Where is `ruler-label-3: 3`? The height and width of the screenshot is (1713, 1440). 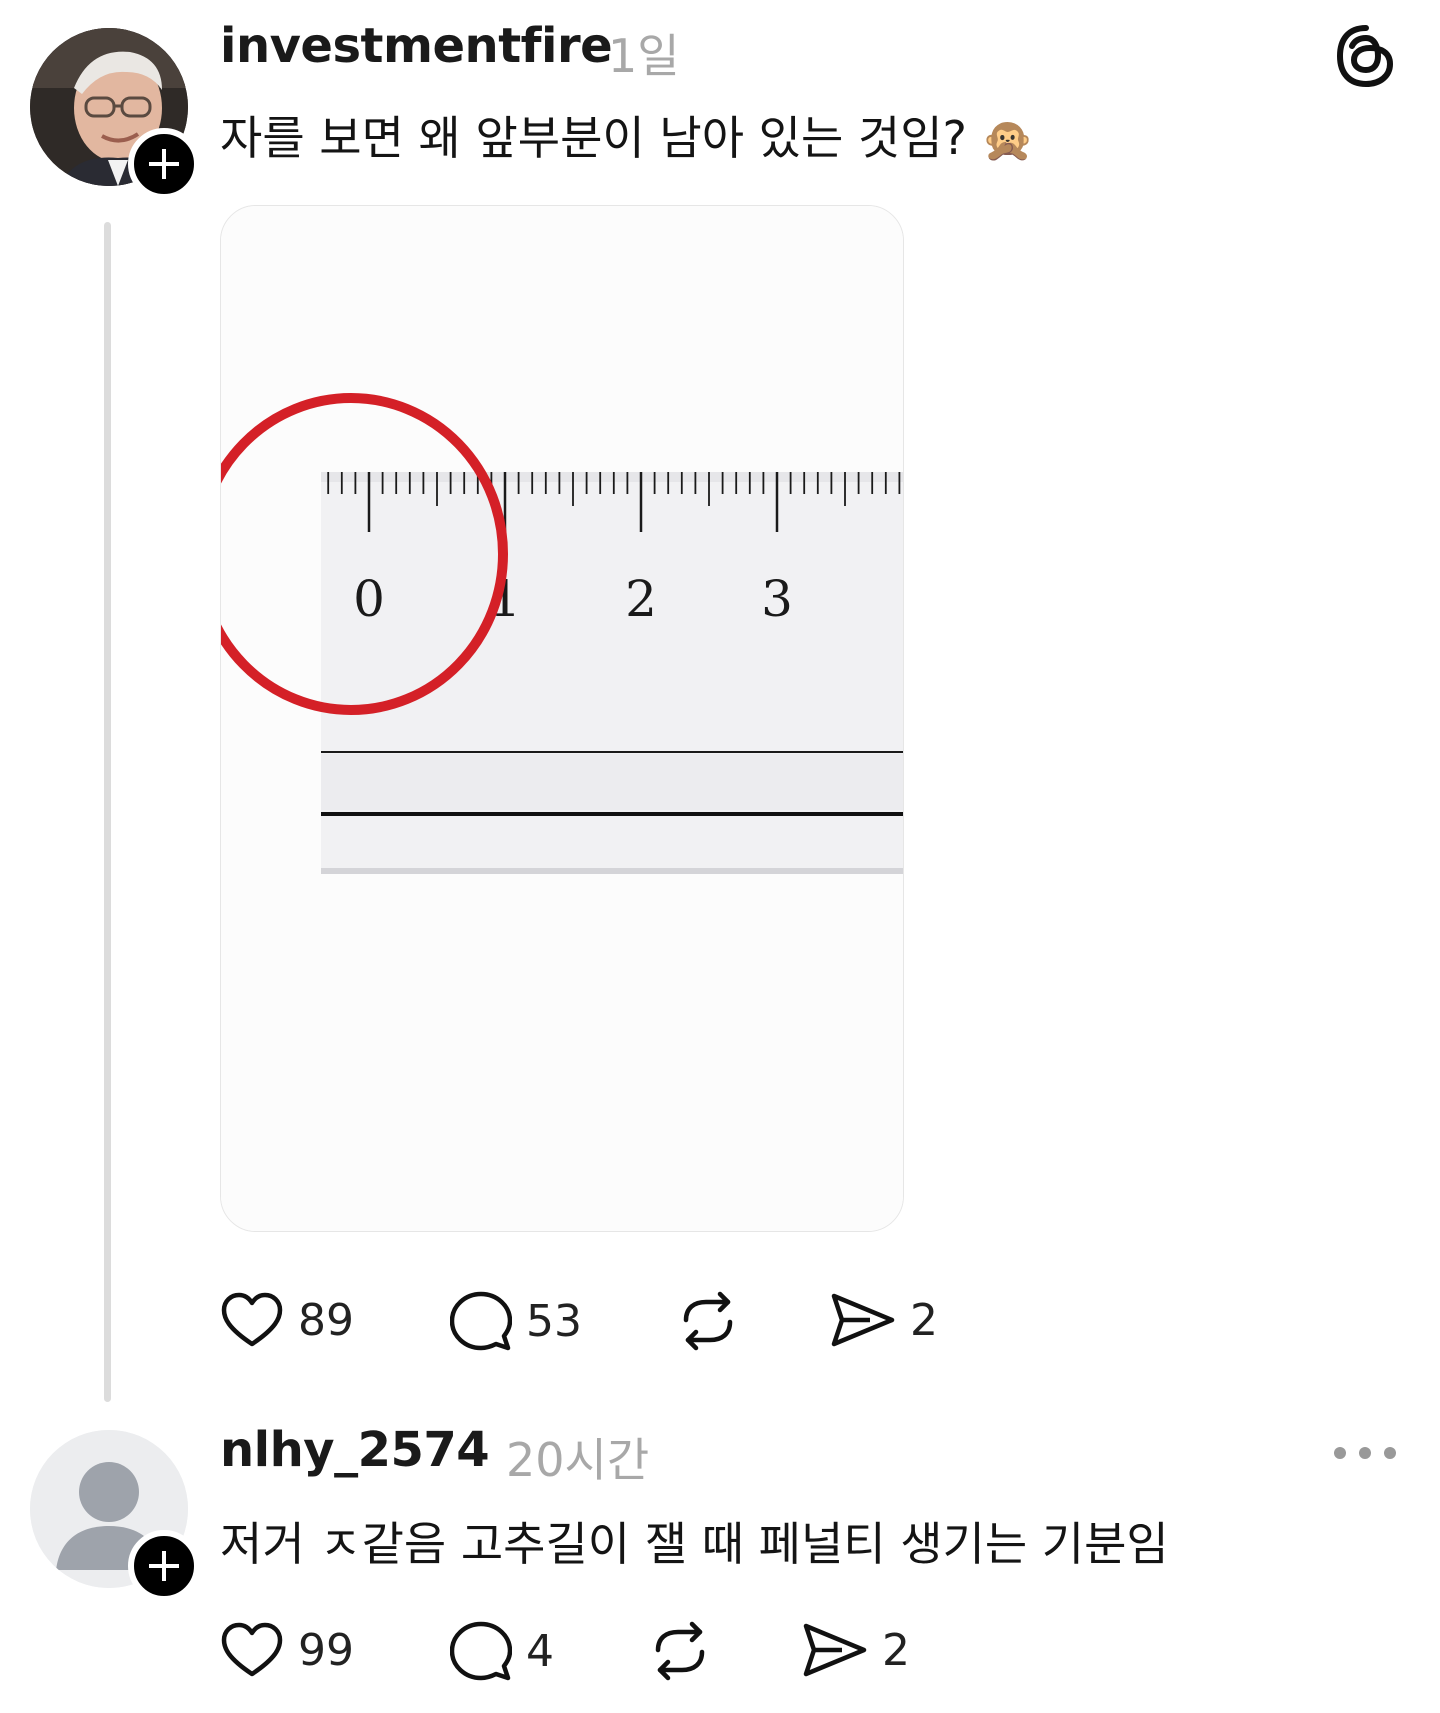
ruler-label-3: 3 is located at coordinates (777, 599).